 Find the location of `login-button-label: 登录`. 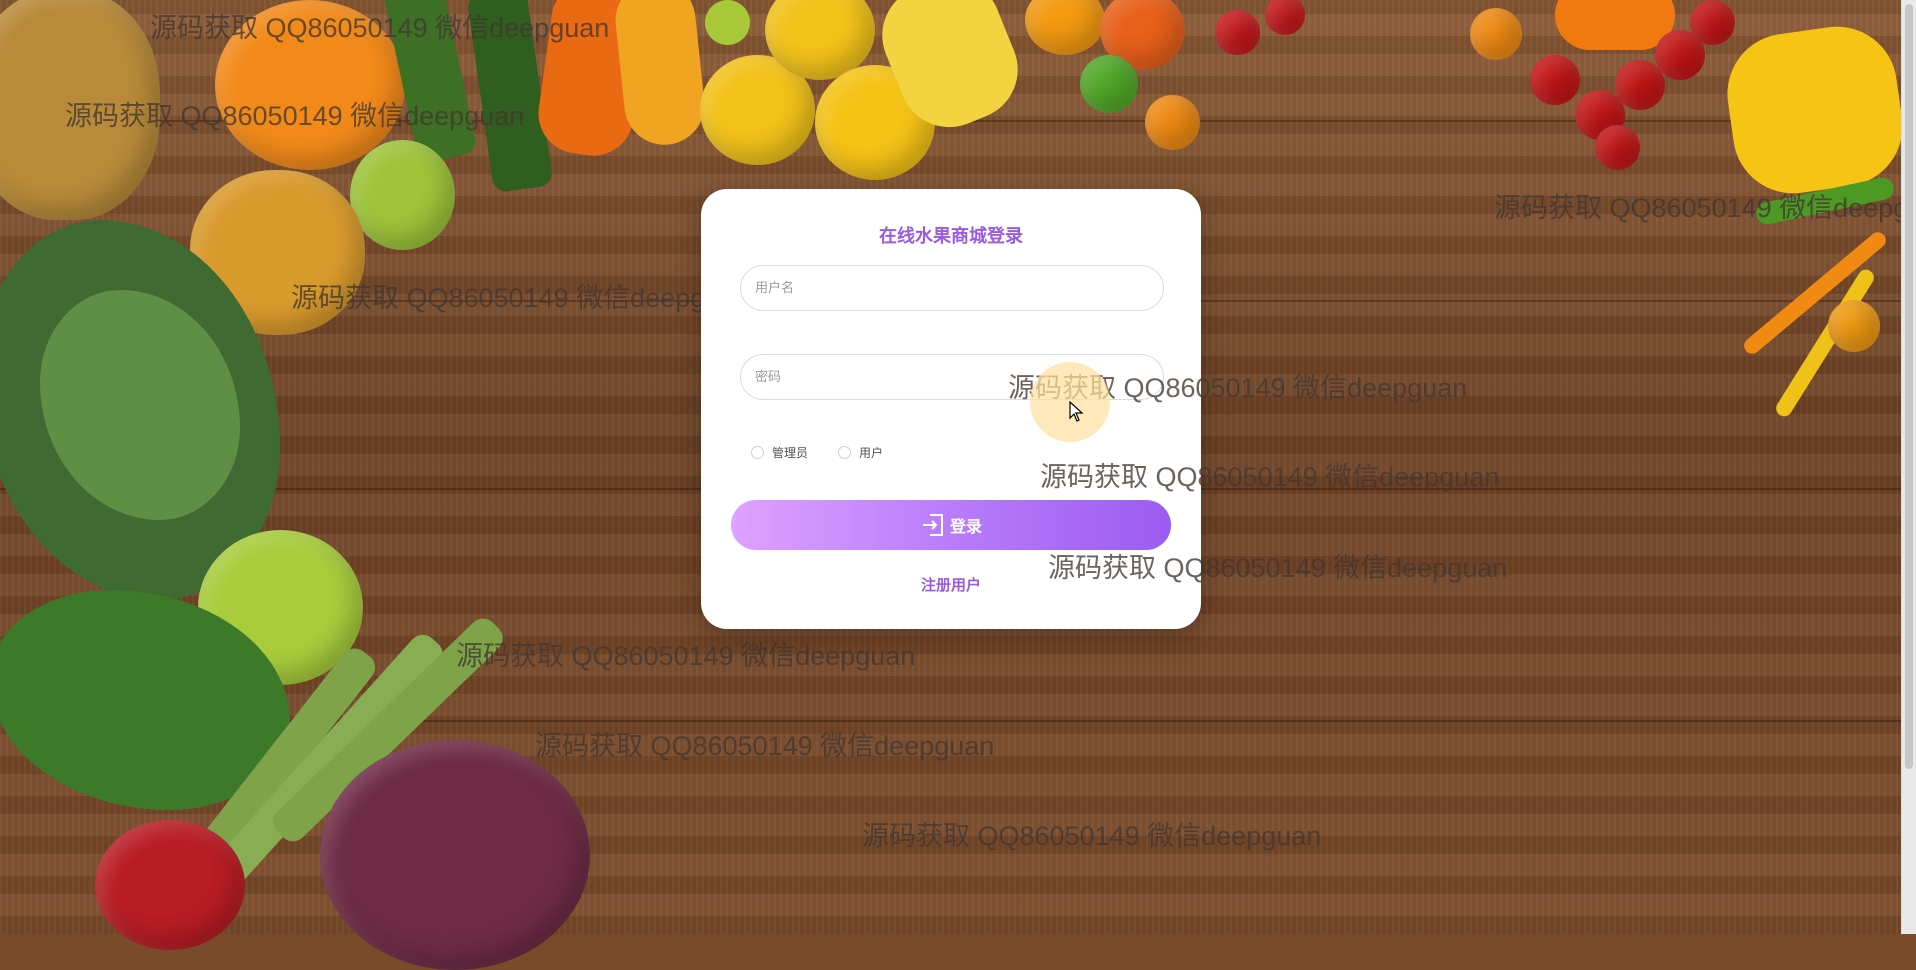

login-button-label: 登录 is located at coordinates (965, 526).